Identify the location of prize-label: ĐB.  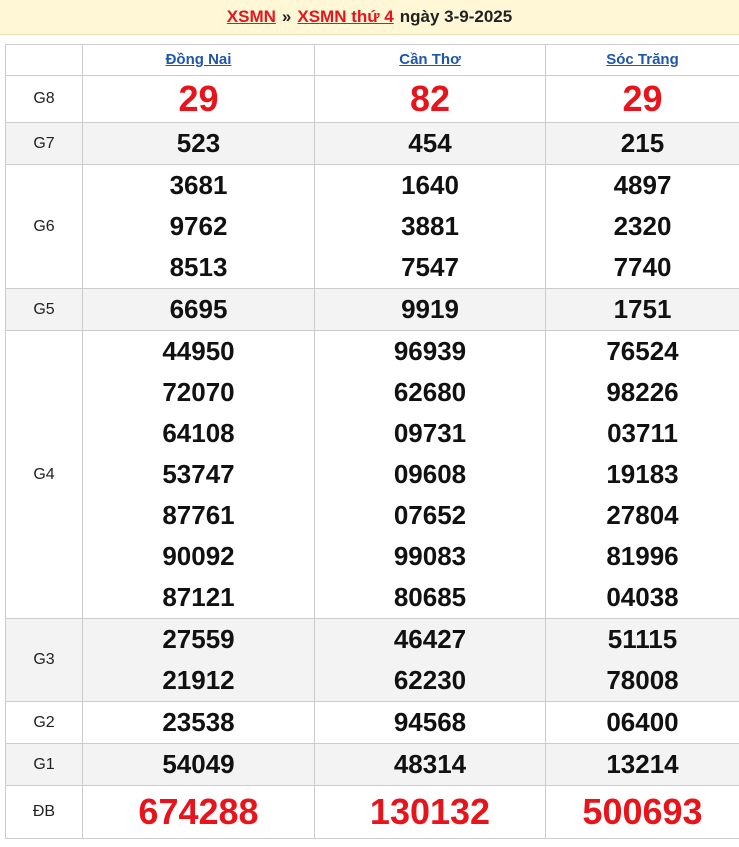
(44, 812).